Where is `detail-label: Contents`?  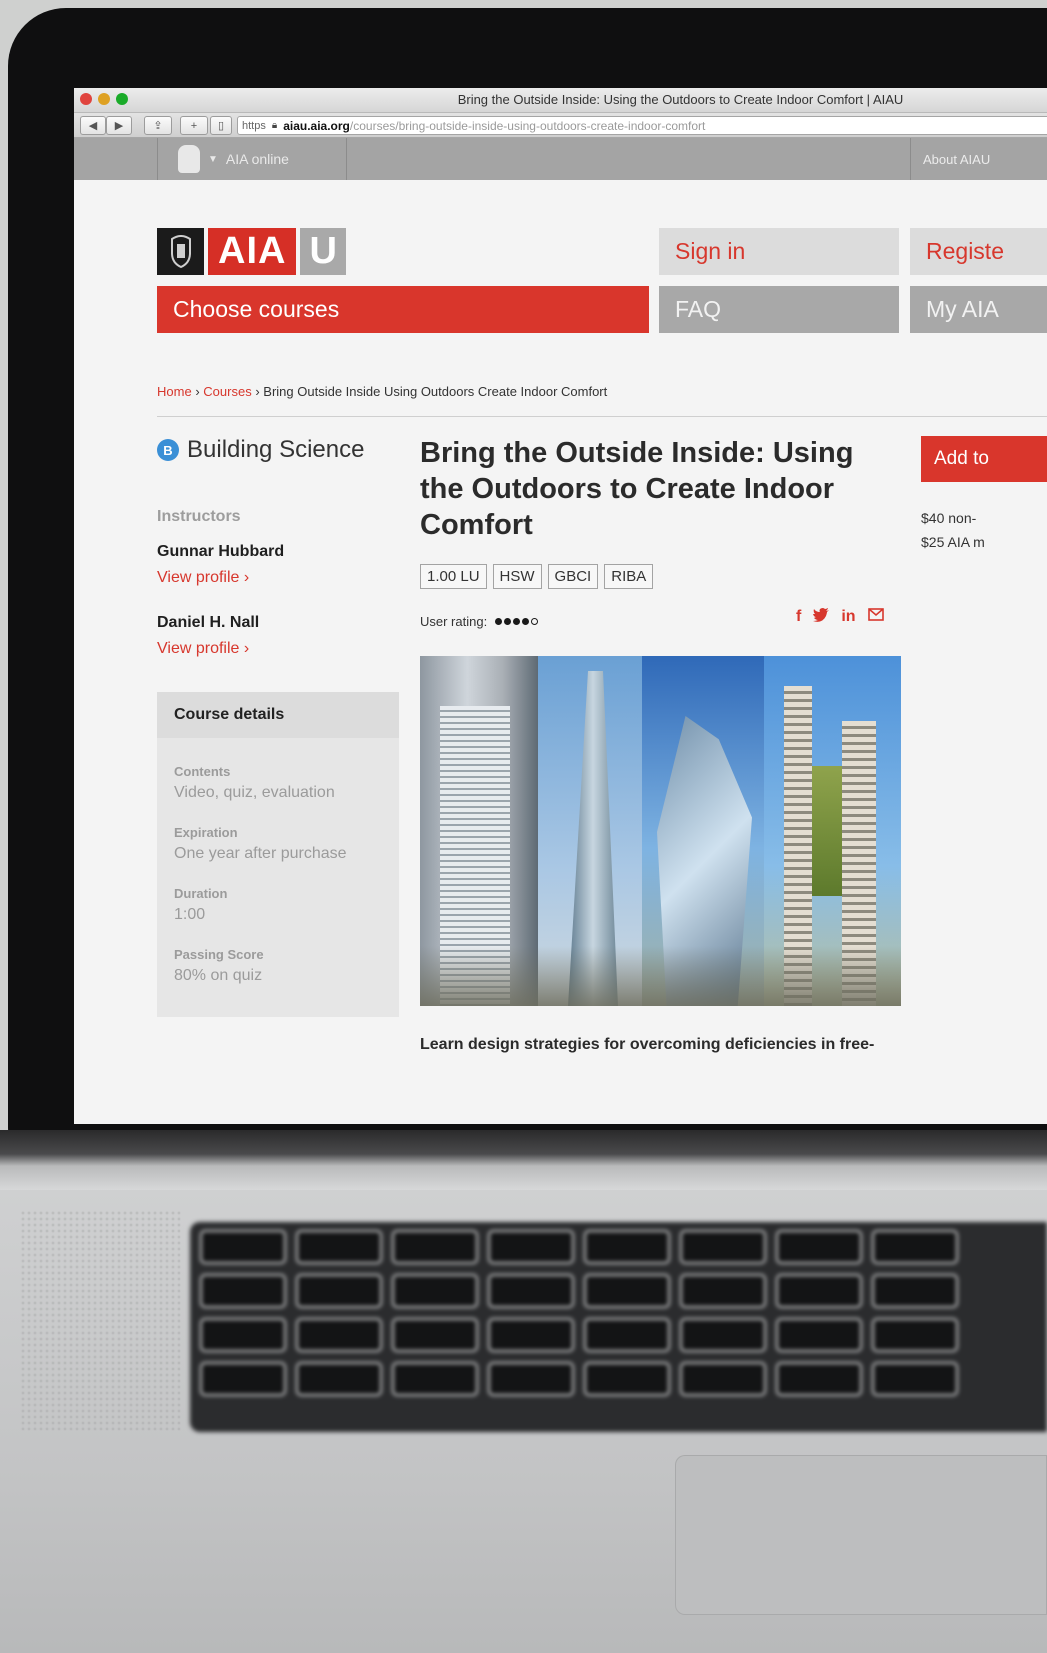
detail-label: Contents is located at coordinates (202, 771).